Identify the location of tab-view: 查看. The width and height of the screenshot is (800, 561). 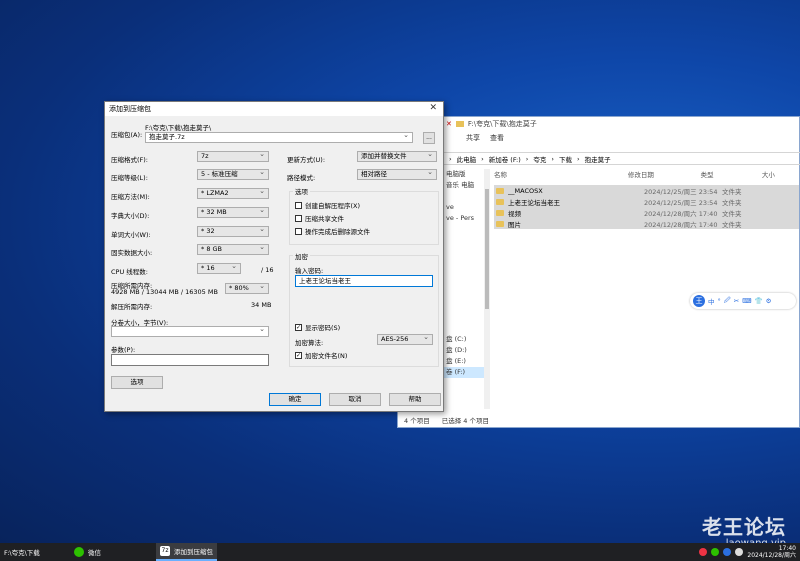
(497, 138).